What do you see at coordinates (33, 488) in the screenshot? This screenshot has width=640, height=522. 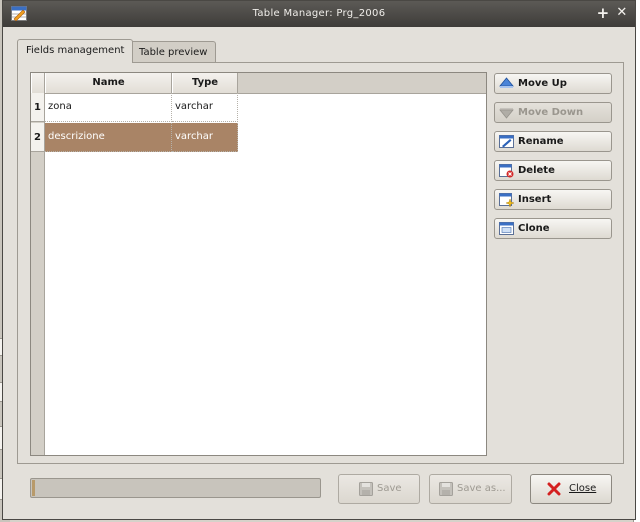 I see `progress-bar-fill` at bounding box center [33, 488].